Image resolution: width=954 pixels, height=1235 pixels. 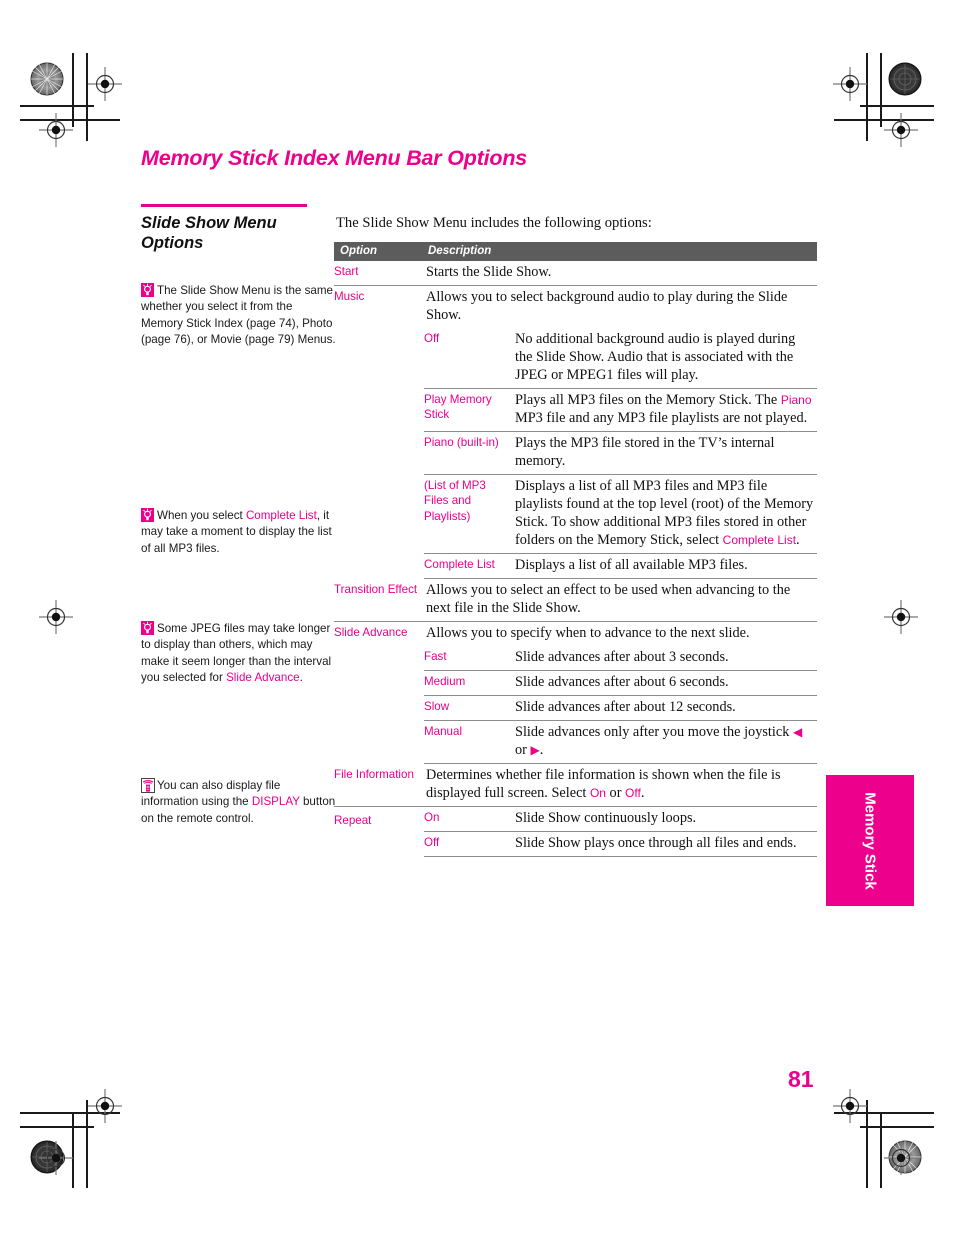 What do you see at coordinates (460, 251) in the screenshot?
I see `column-header-description: Description` at bounding box center [460, 251].